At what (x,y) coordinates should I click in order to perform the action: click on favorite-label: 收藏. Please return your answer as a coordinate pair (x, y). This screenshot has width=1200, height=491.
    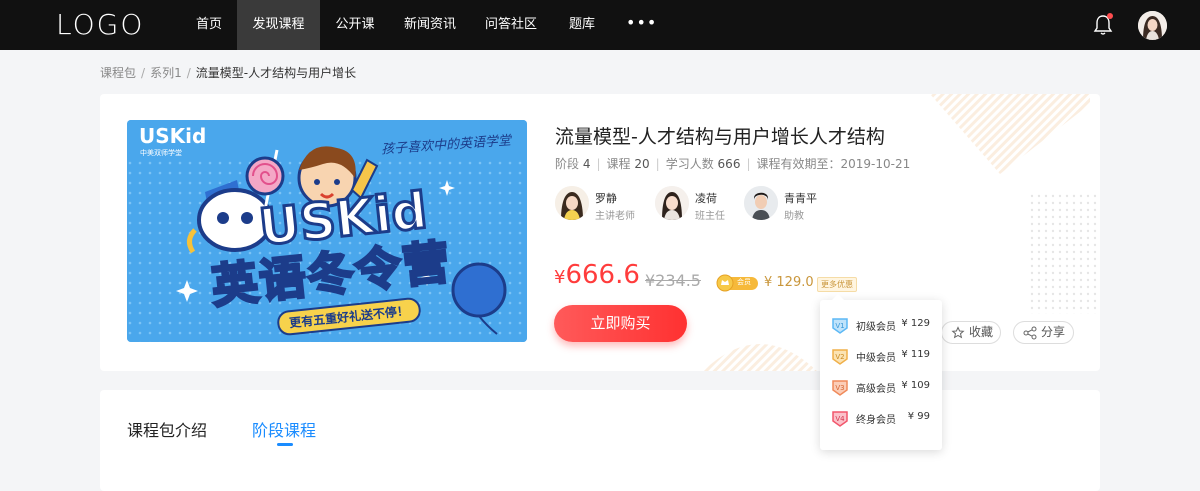
    Looking at the image, I should click on (981, 332).